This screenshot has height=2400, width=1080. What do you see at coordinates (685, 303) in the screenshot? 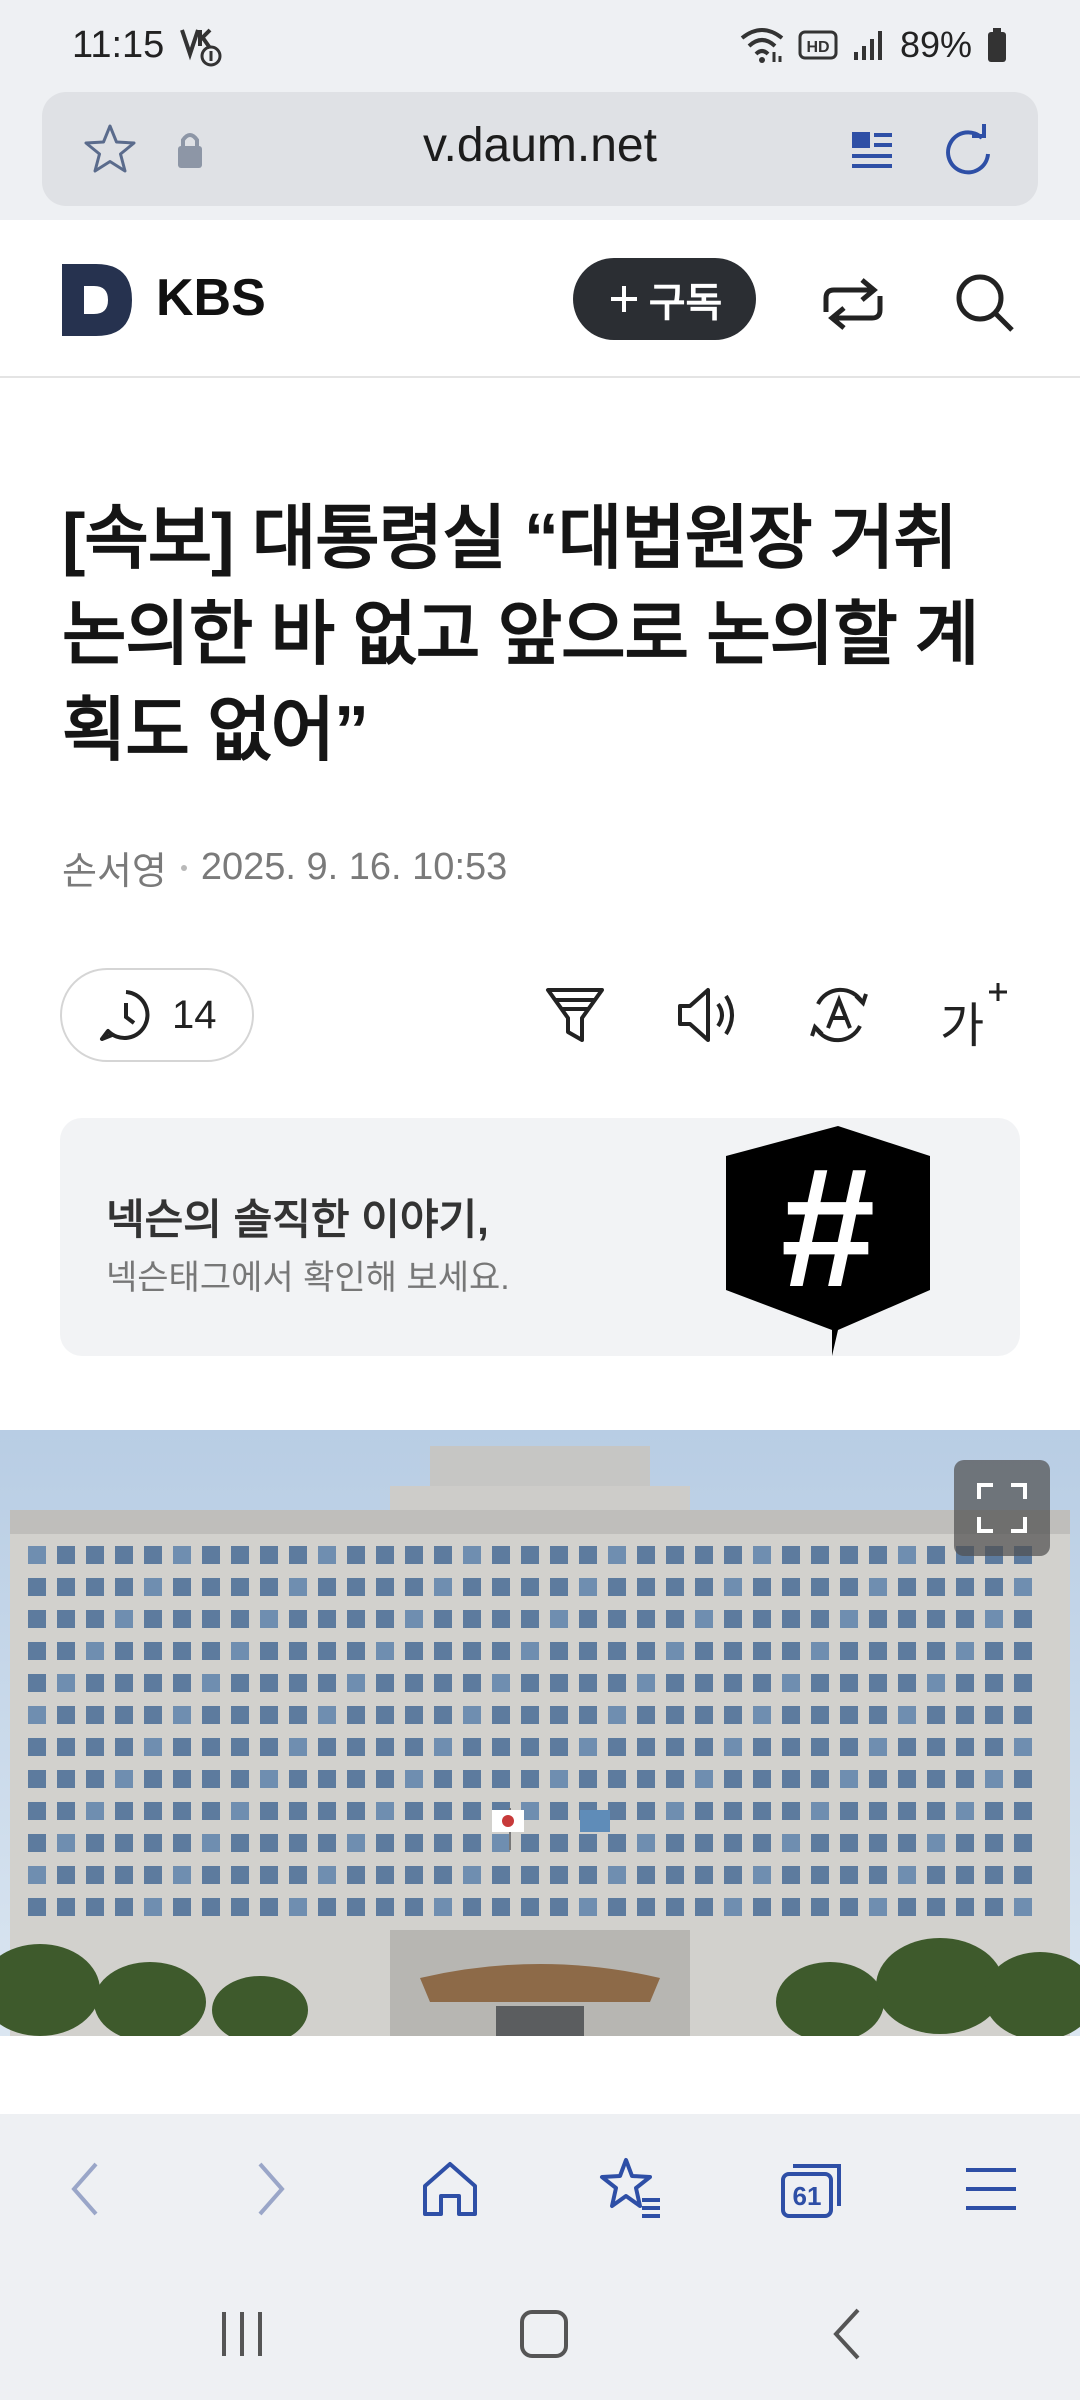
I see `subscribe-label: 구독` at bounding box center [685, 303].